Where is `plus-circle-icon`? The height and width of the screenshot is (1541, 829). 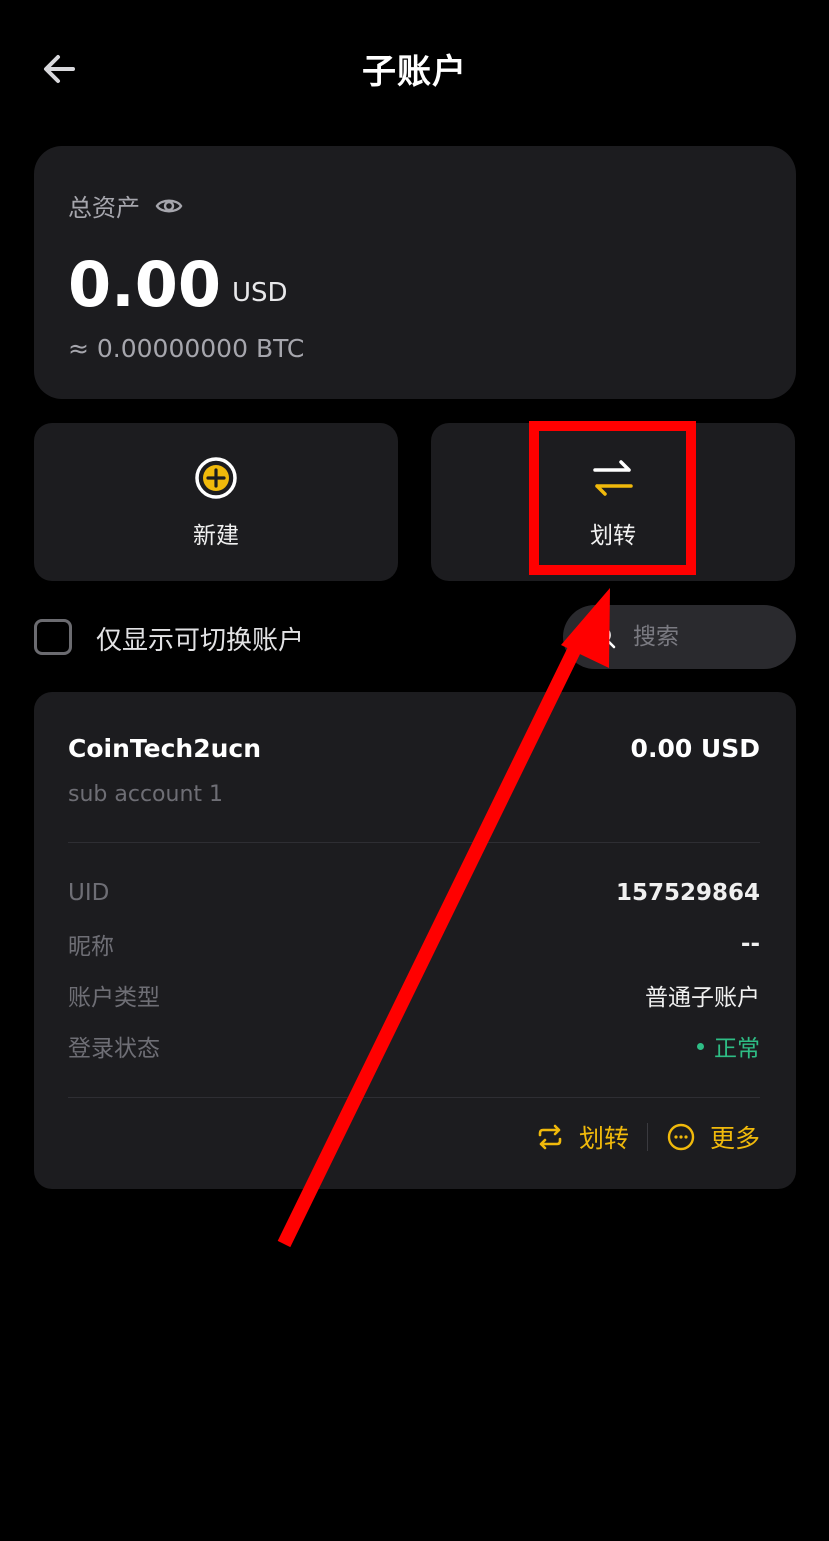 plus-circle-icon is located at coordinates (216, 478).